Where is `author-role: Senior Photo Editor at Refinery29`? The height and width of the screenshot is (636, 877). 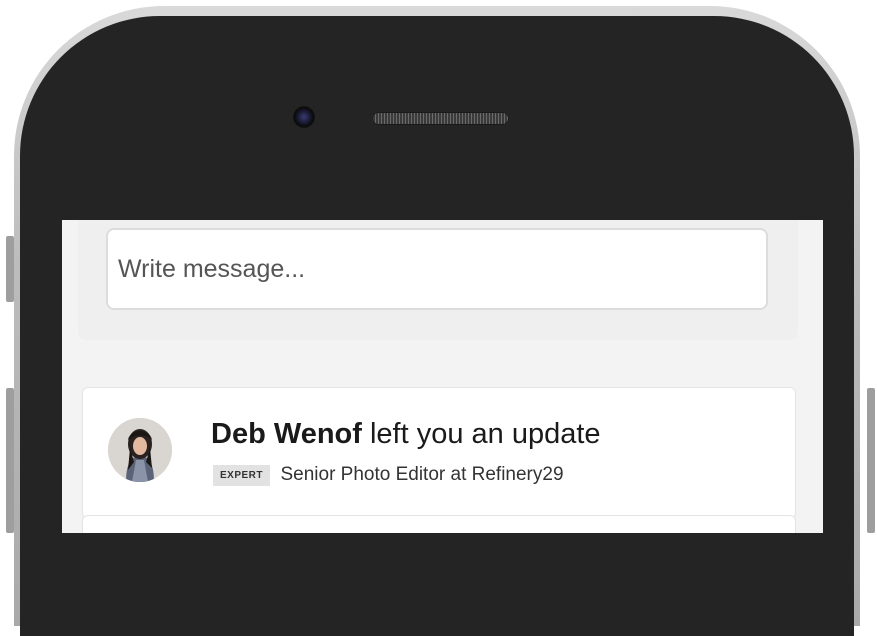 author-role: Senior Photo Editor at Refinery29 is located at coordinates (422, 474).